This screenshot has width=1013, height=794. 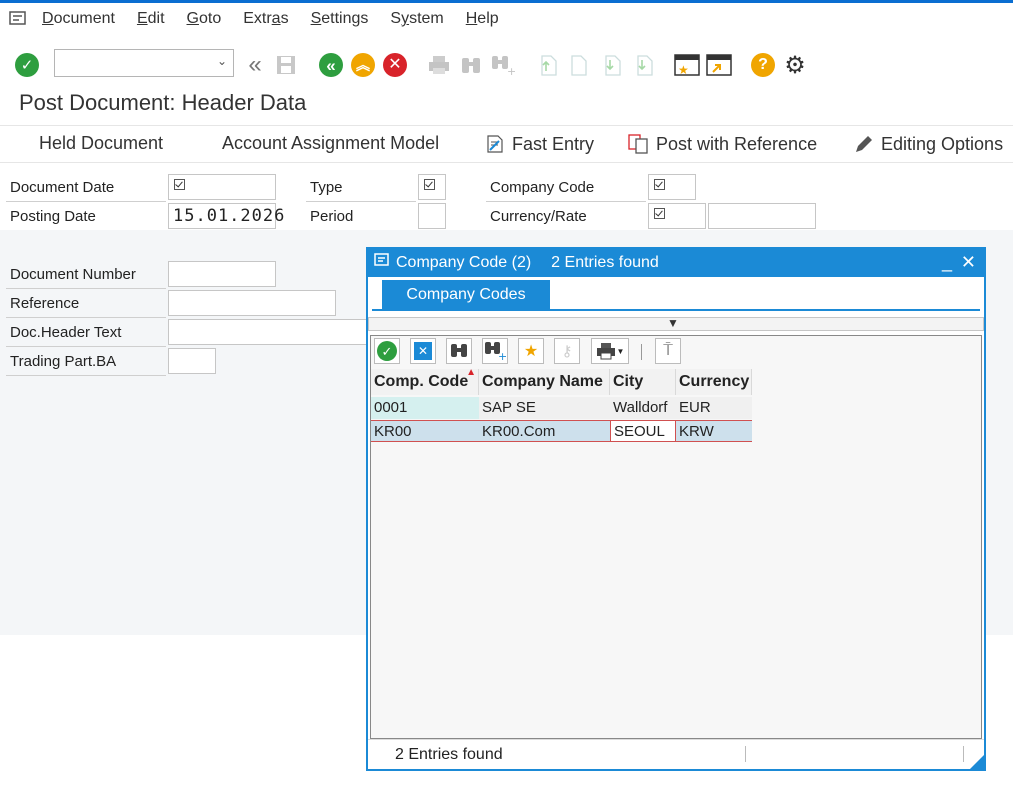 What do you see at coordinates (222, 61) in the screenshot?
I see `chevron-down-icon: ⌄` at bounding box center [222, 61].